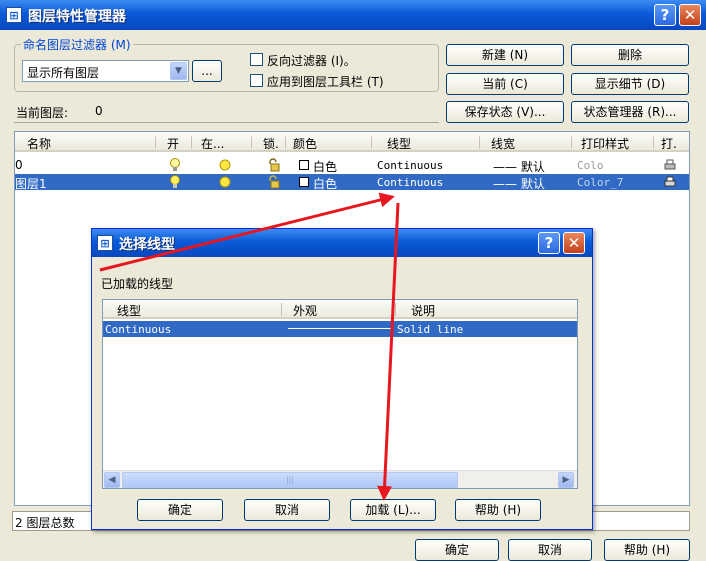 The height and width of the screenshot is (561, 706). What do you see at coordinates (105, 243) in the screenshot?
I see `dialog-app-icon: ⊞` at bounding box center [105, 243].